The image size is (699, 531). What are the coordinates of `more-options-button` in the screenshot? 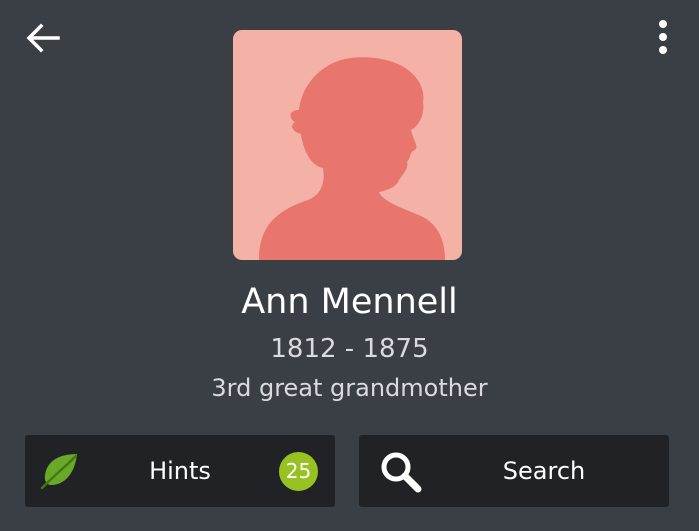 It's located at (663, 38).